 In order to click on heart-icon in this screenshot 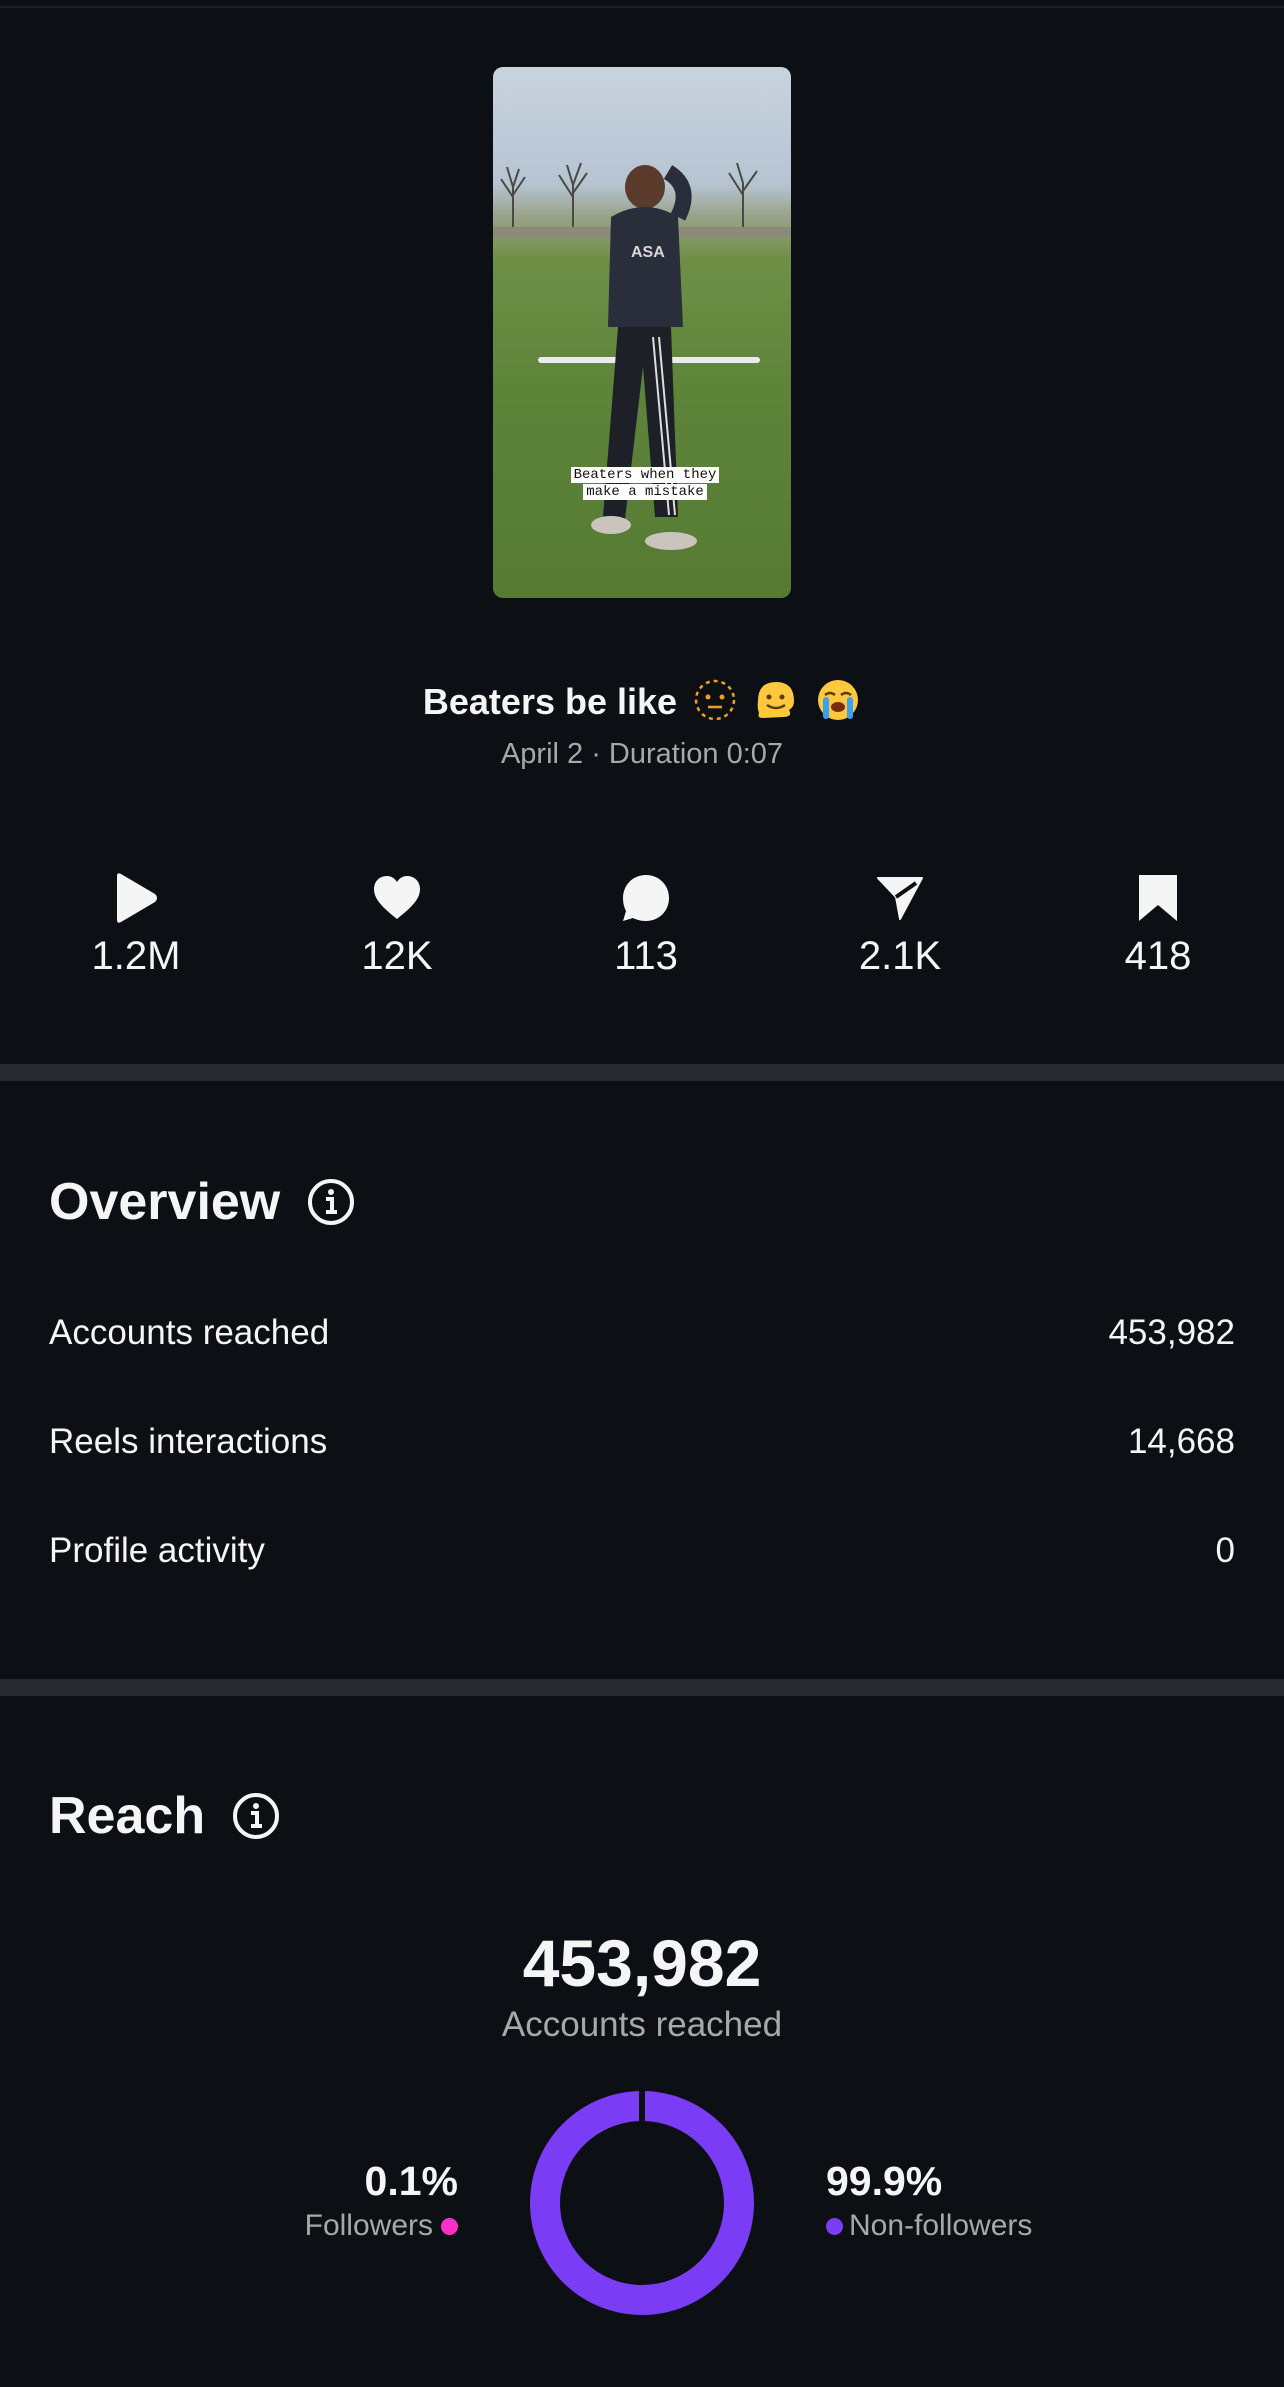, I will do `click(397, 898)`.